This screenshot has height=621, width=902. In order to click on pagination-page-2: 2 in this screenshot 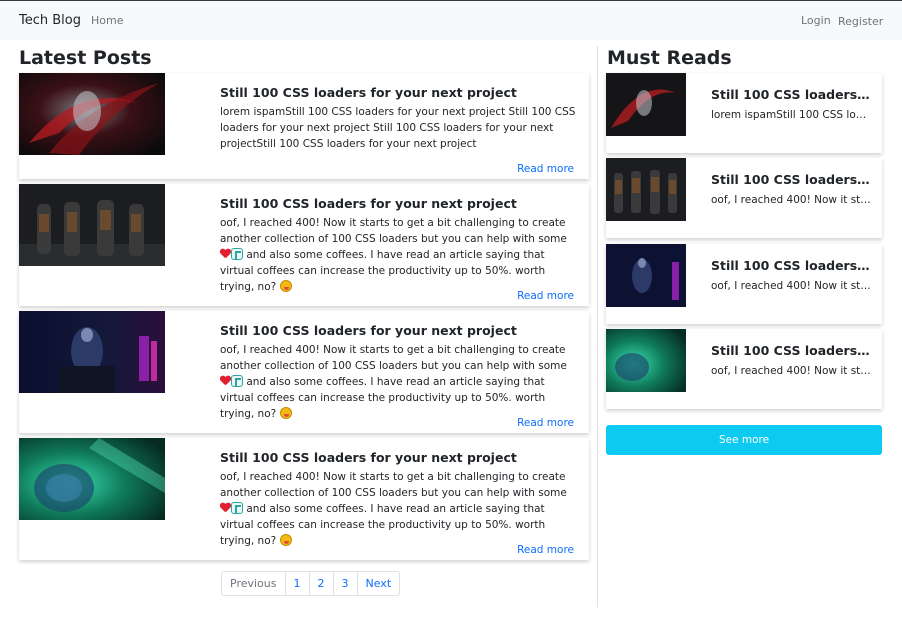, I will do `click(320, 583)`.